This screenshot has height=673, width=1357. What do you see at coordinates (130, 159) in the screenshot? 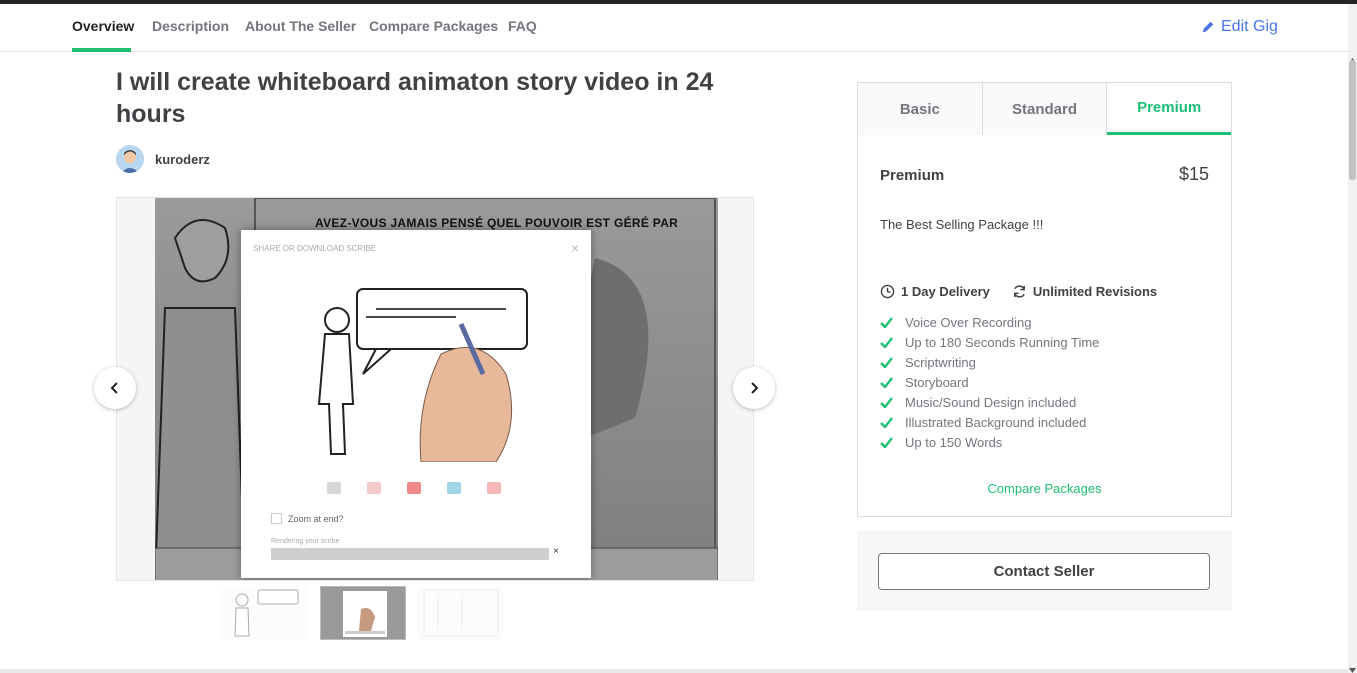
I see `seller-avatar` at bounding box center [130, 159].